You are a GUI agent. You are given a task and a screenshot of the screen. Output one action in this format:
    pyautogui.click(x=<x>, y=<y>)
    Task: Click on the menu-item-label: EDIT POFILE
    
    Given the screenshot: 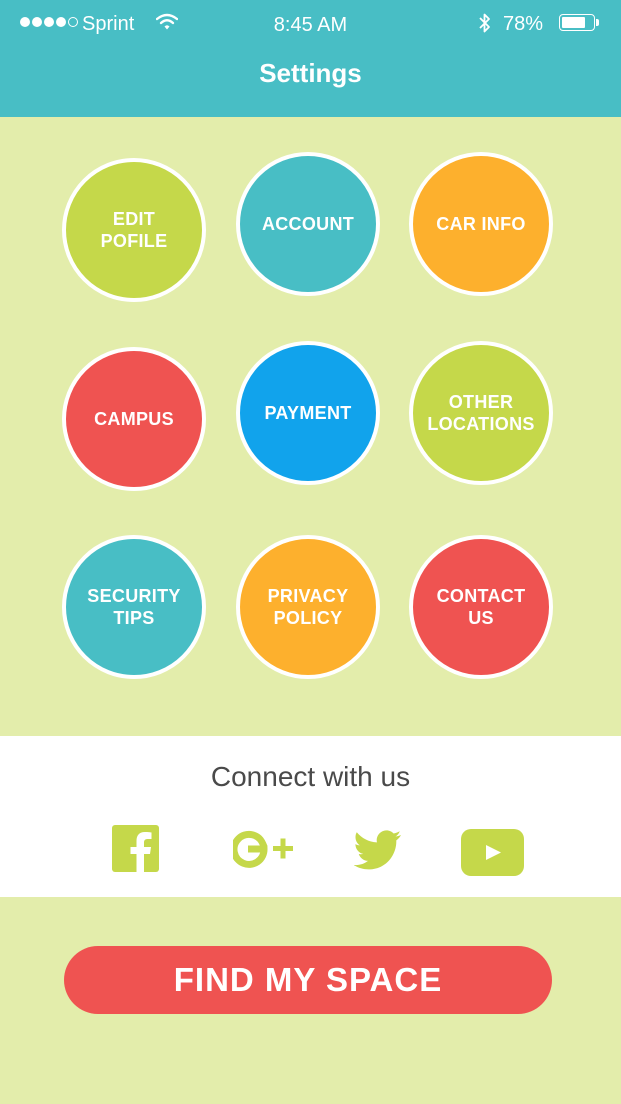 What is the action you would take?
    pyautogui.click(x=134, y=230)
    